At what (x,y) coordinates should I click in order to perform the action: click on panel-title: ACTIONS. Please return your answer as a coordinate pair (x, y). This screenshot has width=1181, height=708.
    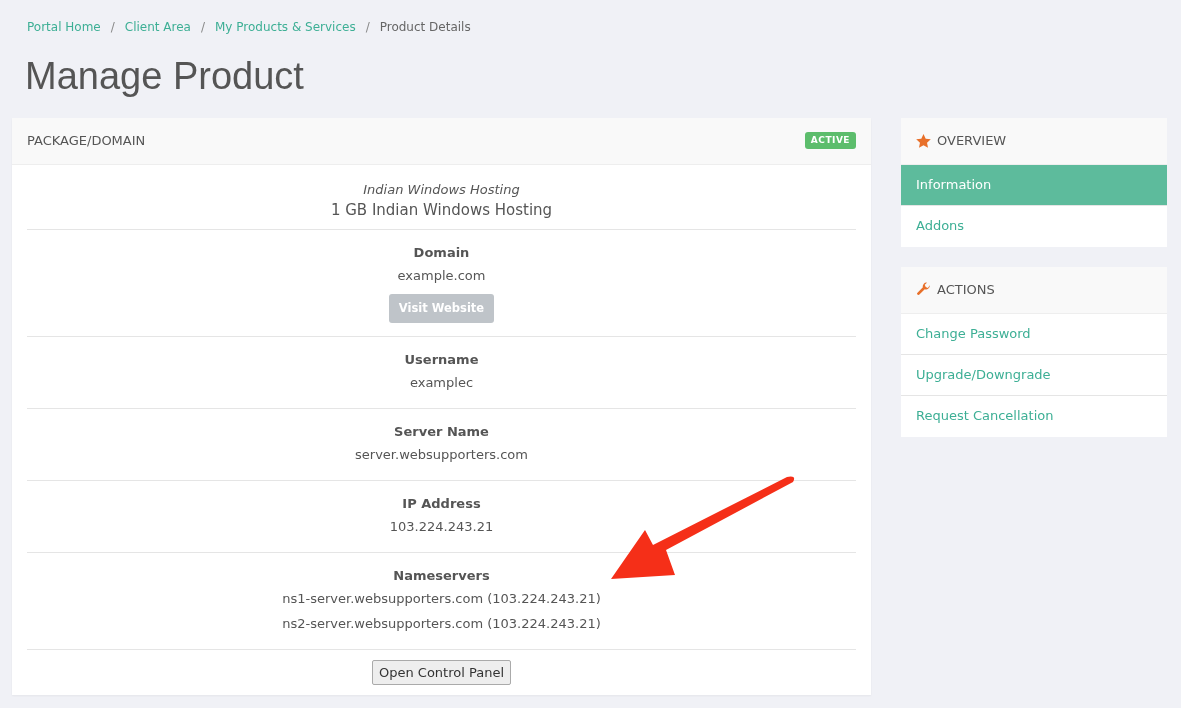
    Looking at the image, I should click on (966, 289).